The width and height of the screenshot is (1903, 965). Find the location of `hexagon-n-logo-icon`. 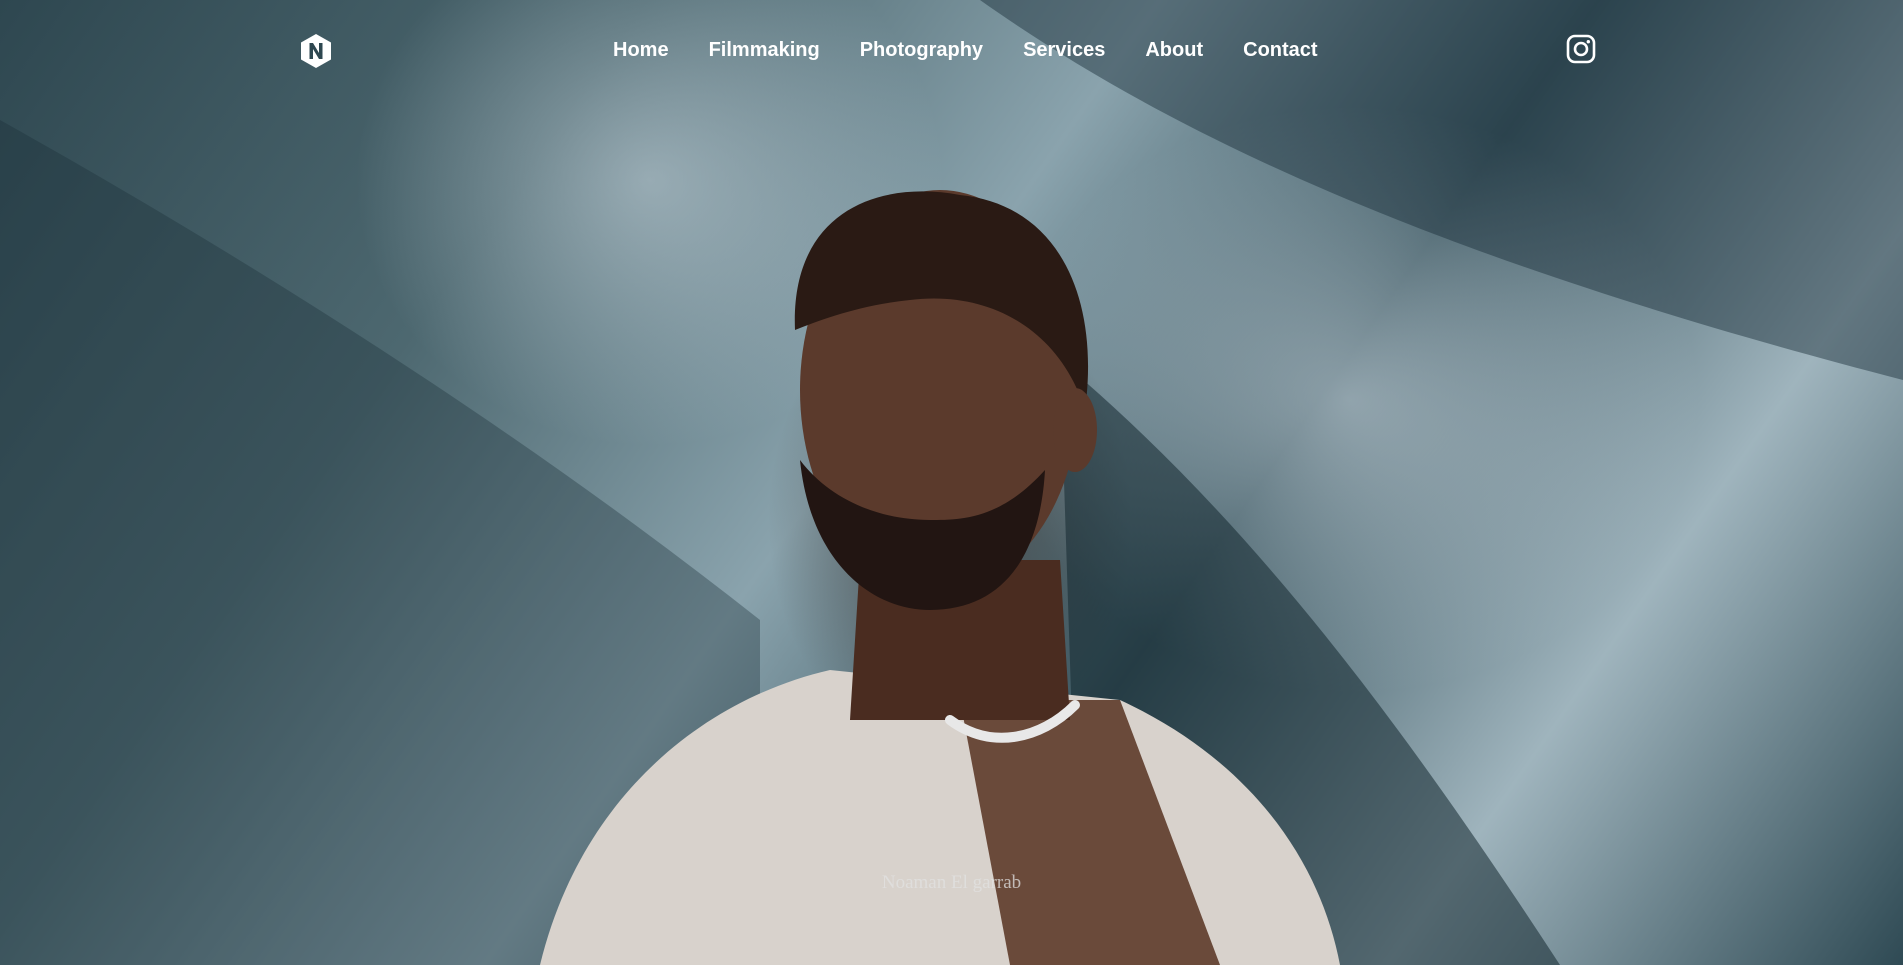

hexagon-n-logo-icon is located at coordinates (316, 51).